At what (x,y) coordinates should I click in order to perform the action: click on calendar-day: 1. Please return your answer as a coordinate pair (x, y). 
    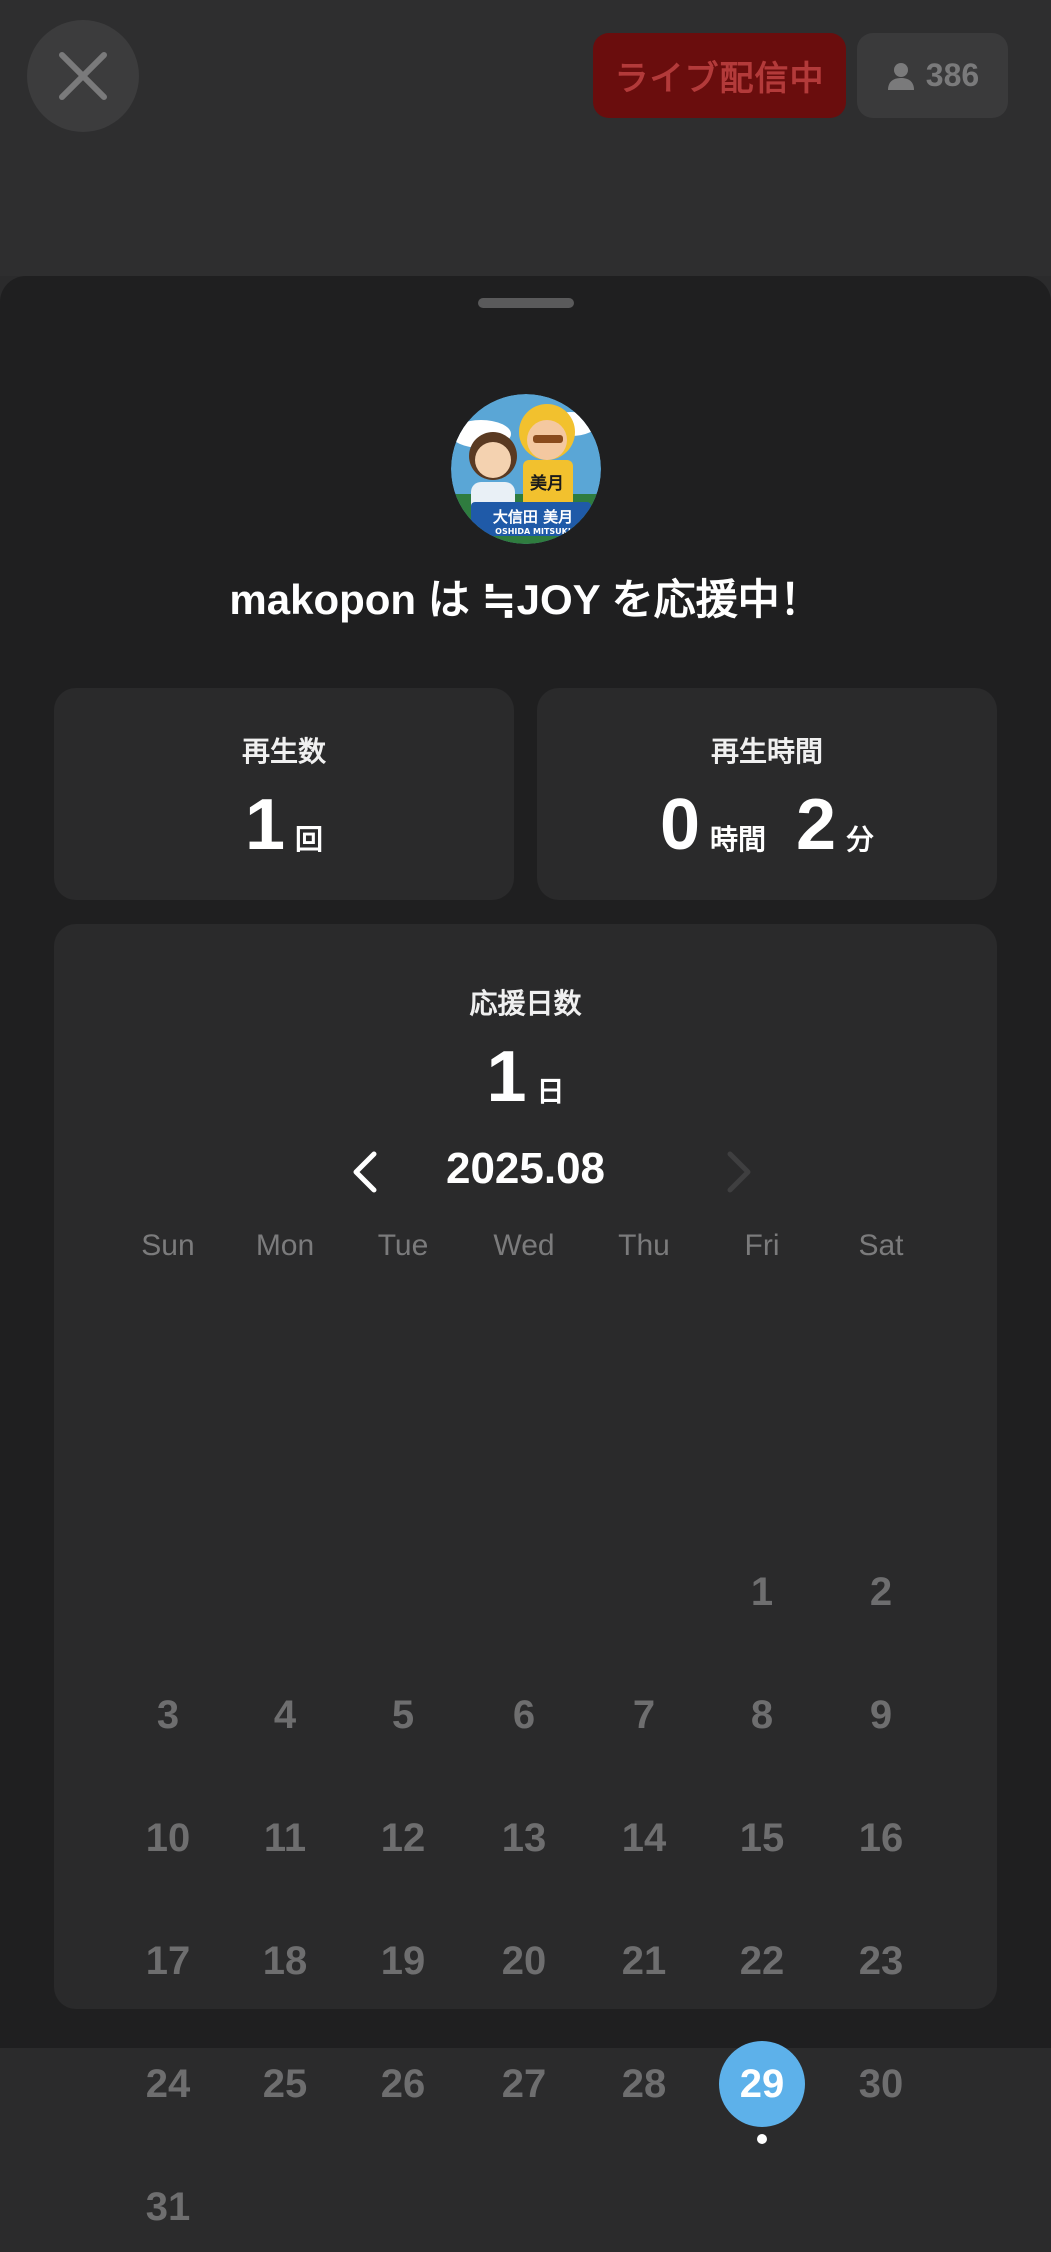
    Looking at the image, I should click on (762, 1592).